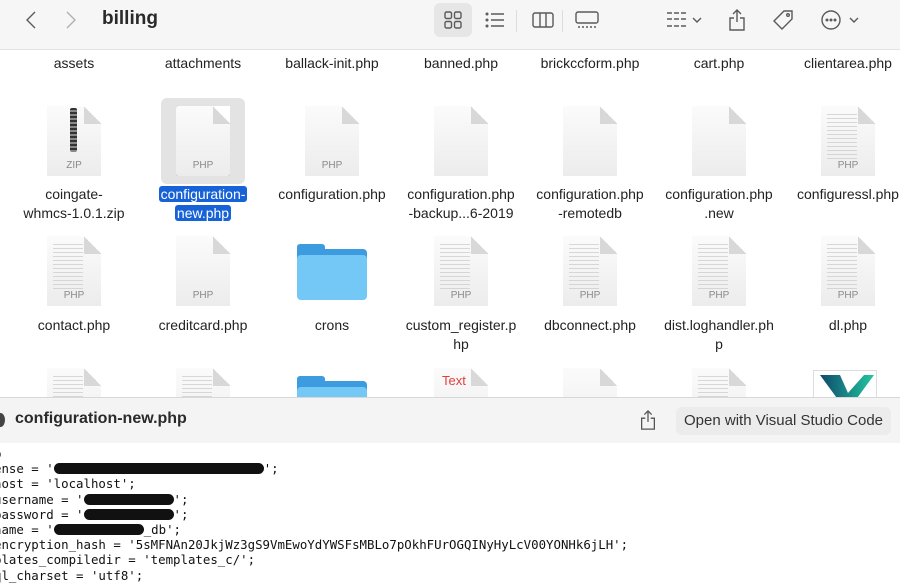 The image size is (900, 588). I want to click on file-item: banned.php, so click(461, 63).